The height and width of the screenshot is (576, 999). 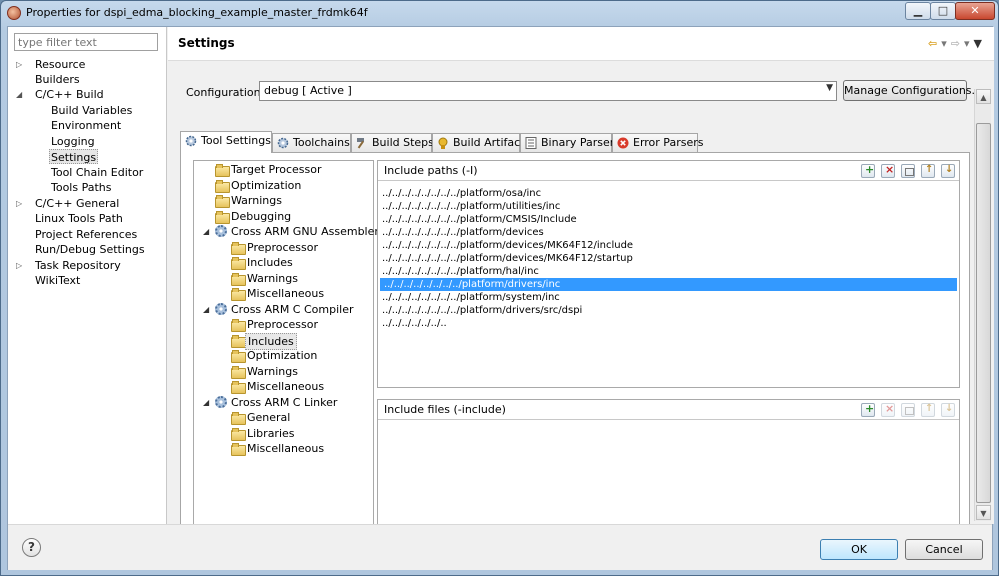 I want to click on edit-path-icon, so click(x=908, y=171).